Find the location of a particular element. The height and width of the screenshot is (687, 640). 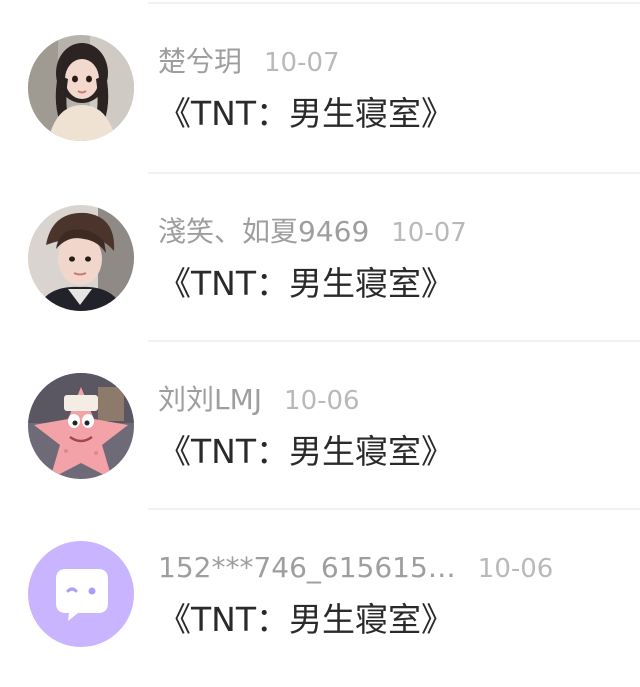

comment-meta: 刘刘LMJ 10-06 is located at coordinates (259, 400).